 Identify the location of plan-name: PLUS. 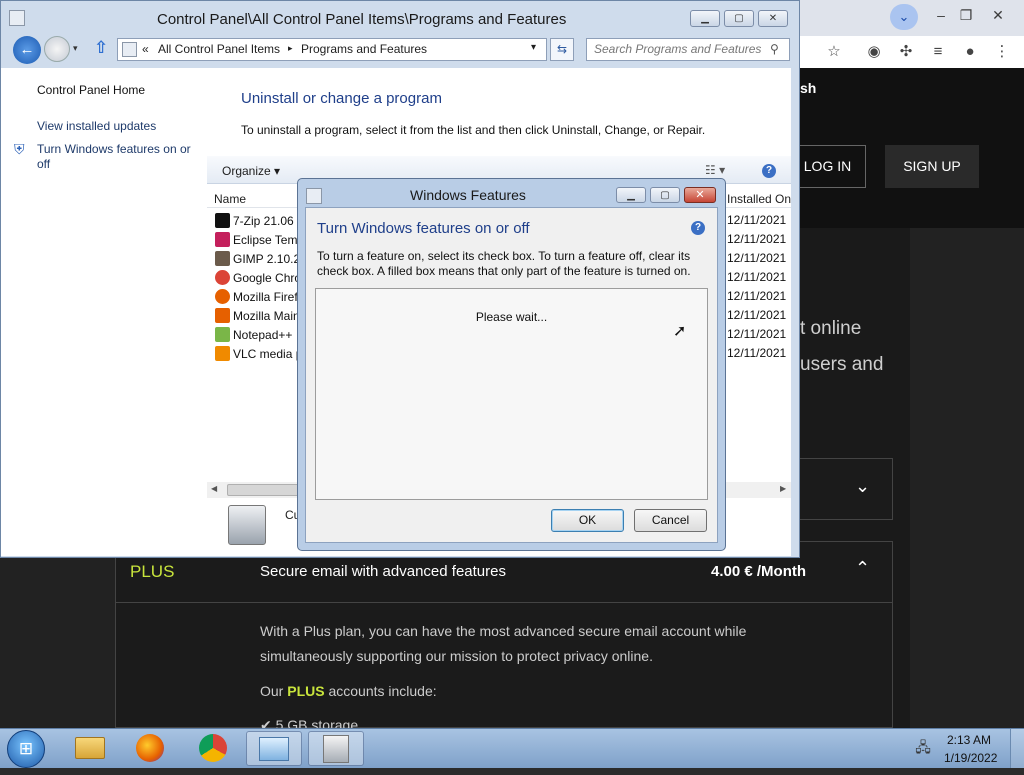
(152, 571).